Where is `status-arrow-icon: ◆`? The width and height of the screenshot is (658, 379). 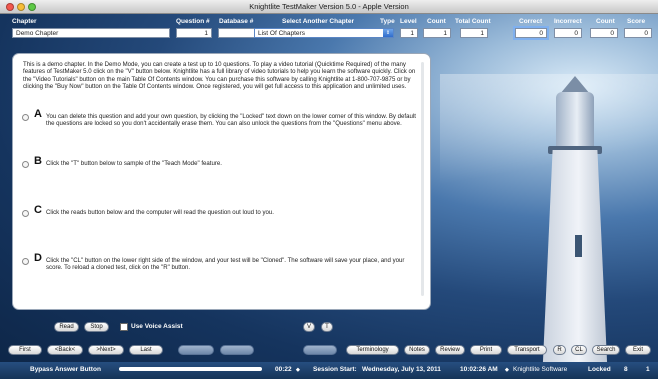 status-arrow-icon: ◆ is located at coordinates (507, 370).